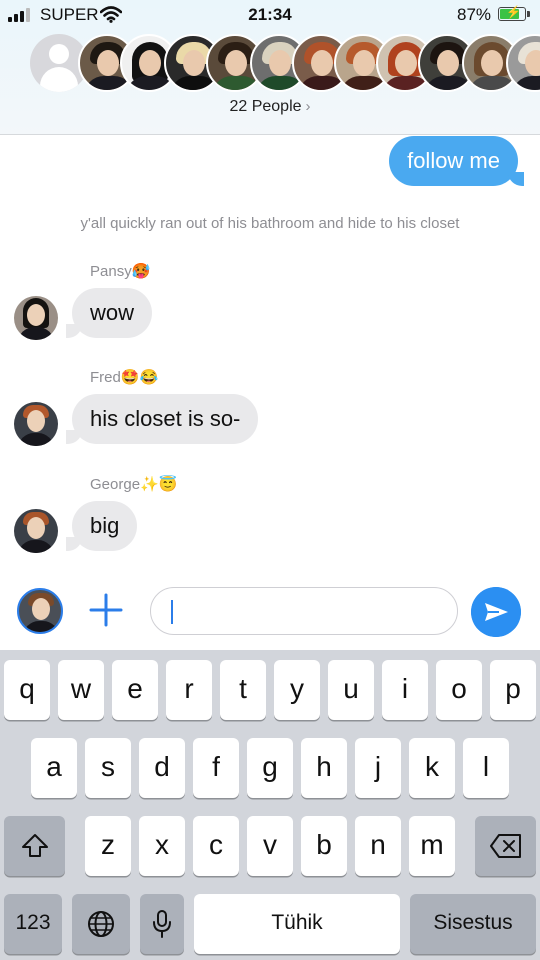 The width and height of the screenshot is (540, 960). What do you see at coordinates (265, 106) in the screenshot?
I see `people-count-label: 22 People` at bounding box center [265, 106].